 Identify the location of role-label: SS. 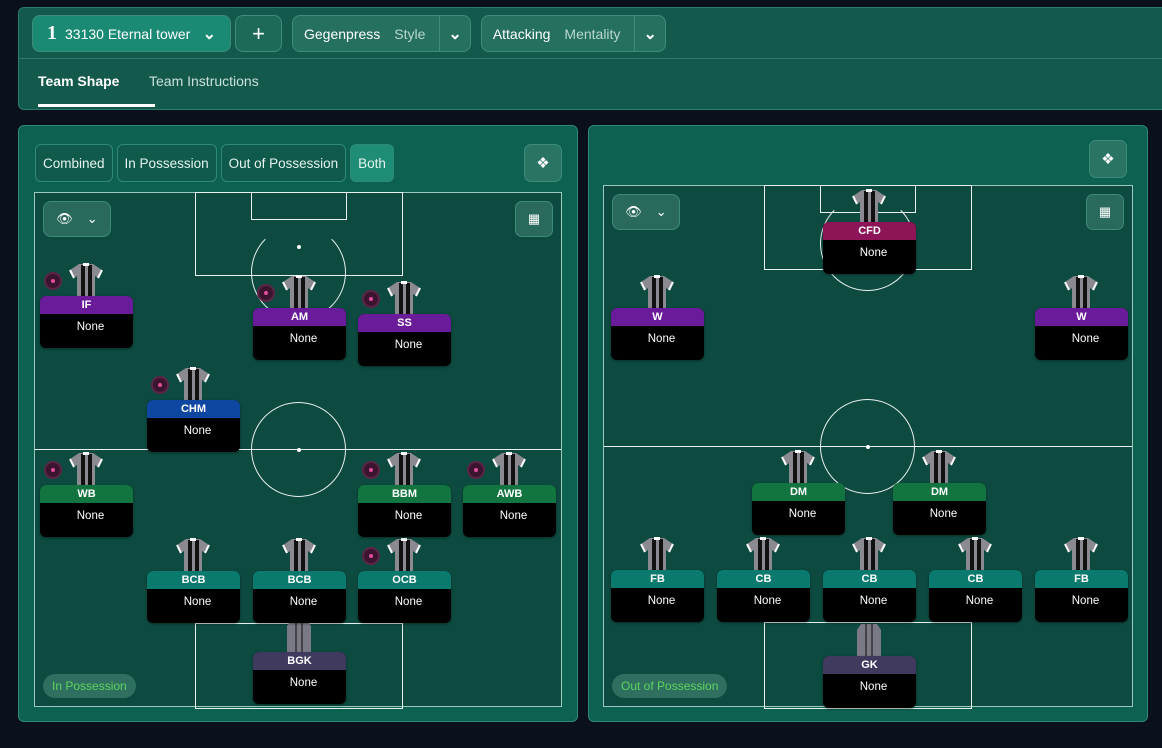
(404, 323).